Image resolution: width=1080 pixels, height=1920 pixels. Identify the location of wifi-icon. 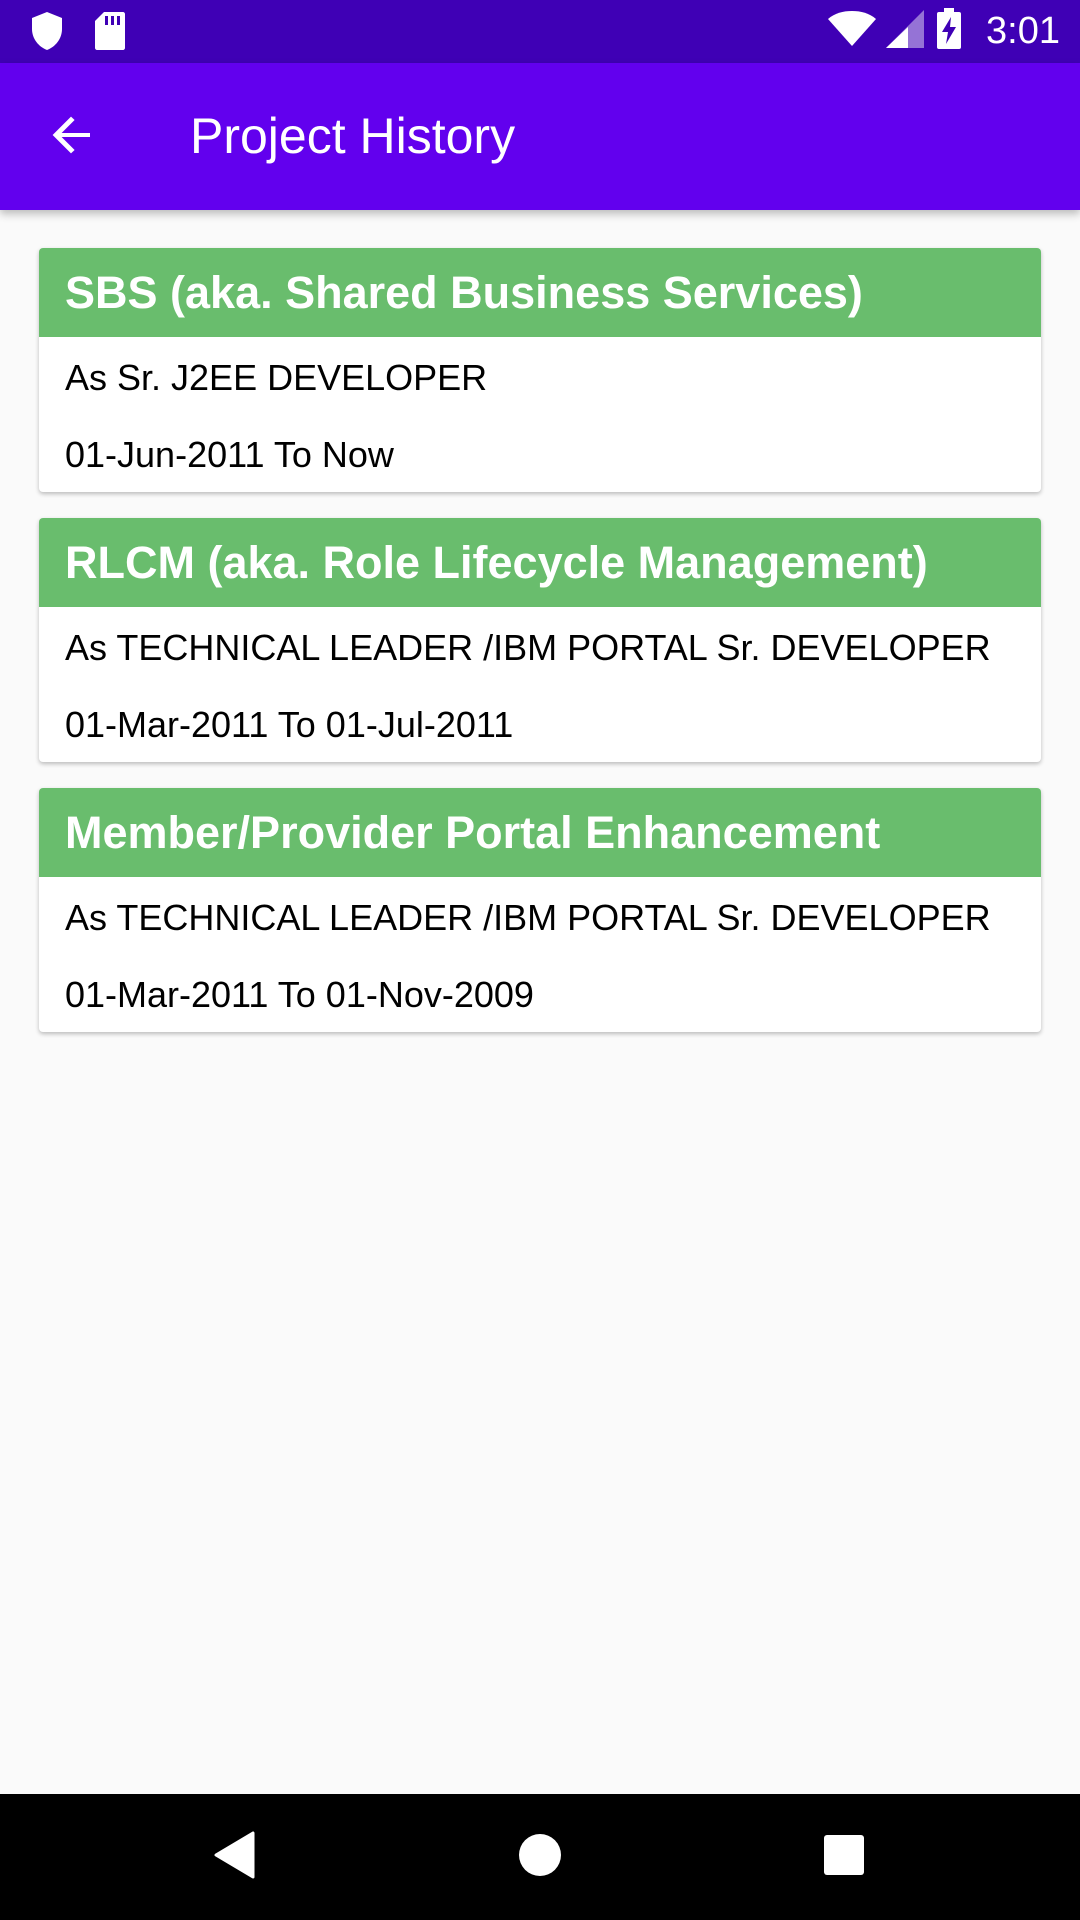
(852, 31).